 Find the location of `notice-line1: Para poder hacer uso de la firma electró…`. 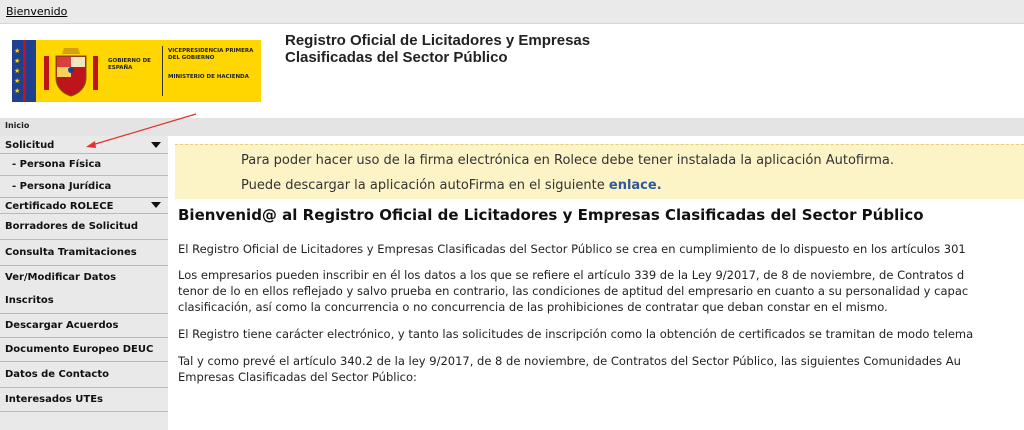

notice-line1: Para poder hacer uso de la firma electró… is located at coordinates (567, 160).